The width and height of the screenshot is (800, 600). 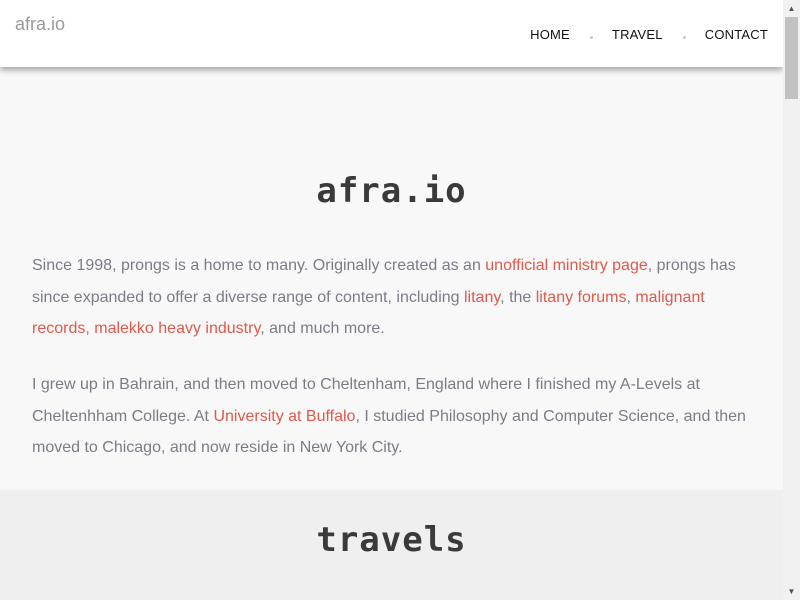 I want to click on main-nav: HOME TRAVEL CONTACT, so click(x=649, y=34).